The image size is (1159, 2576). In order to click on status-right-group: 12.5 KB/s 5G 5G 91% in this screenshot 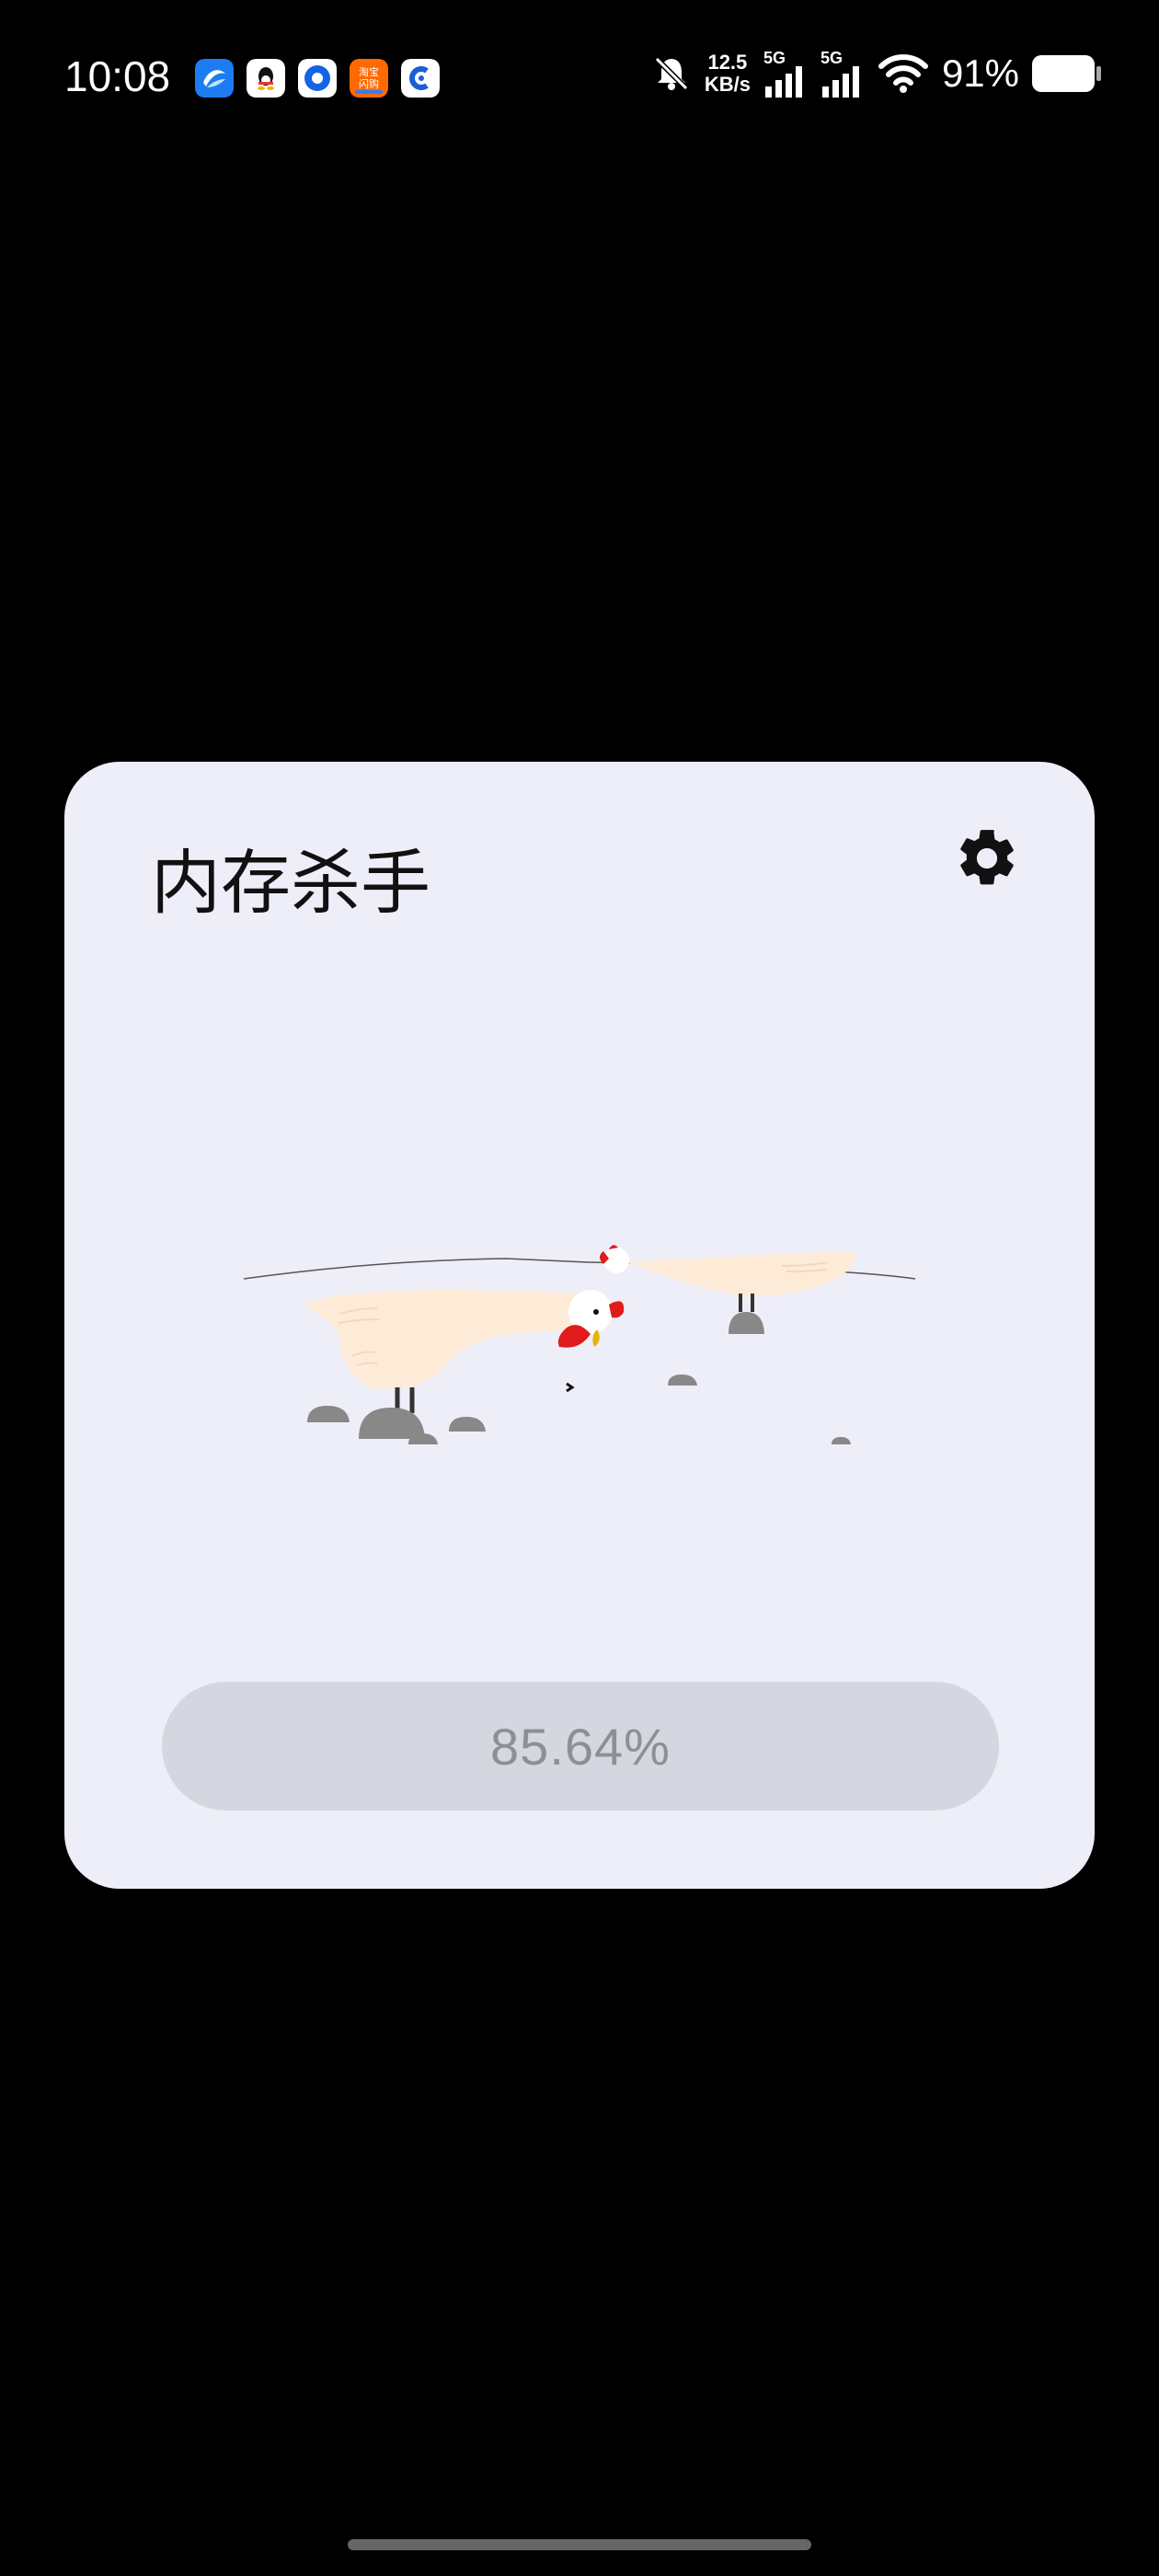, I will do `click(876, 74)`.